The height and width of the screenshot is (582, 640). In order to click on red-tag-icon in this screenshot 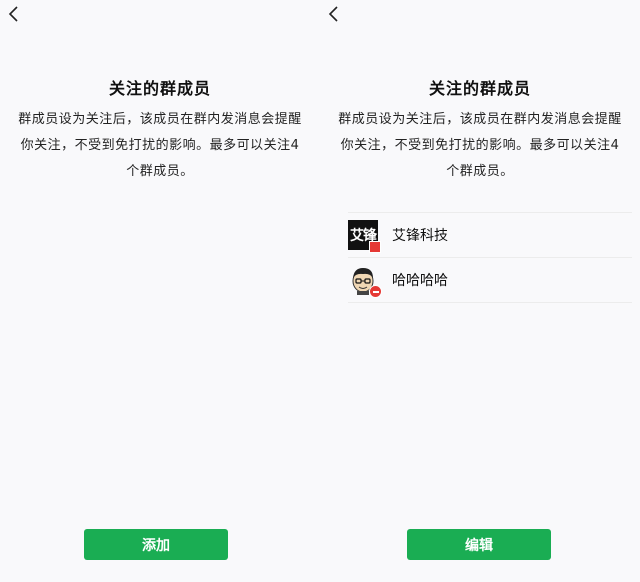, I will do `click(375, 247)`.